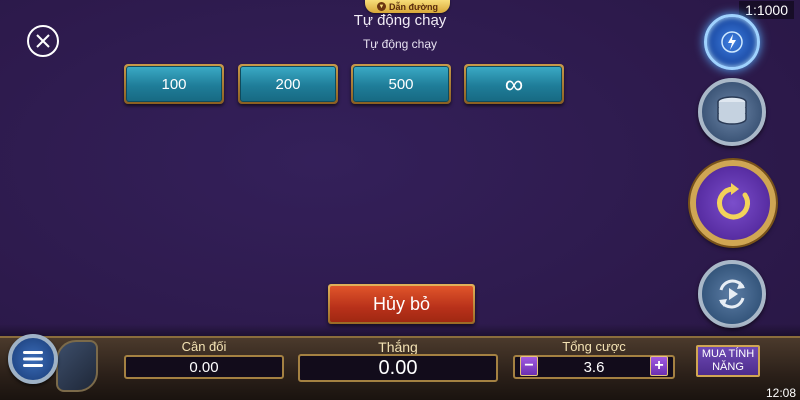 The height and width of the screenshot is (400, 800). Describe the element at coordinates (400, 20) in the screenshot. I see `page-title: Tự động chạy` at that location.